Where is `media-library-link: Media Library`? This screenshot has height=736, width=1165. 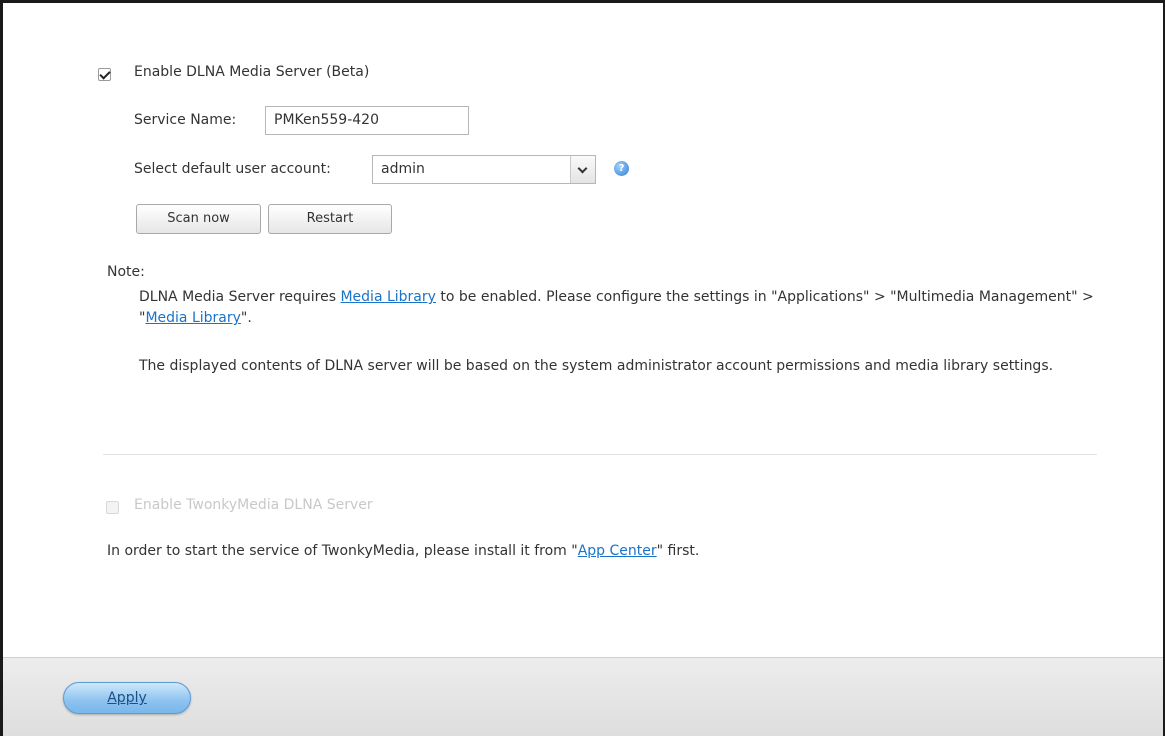
media-library-link: Media Library is located at coordinates (387, 297).